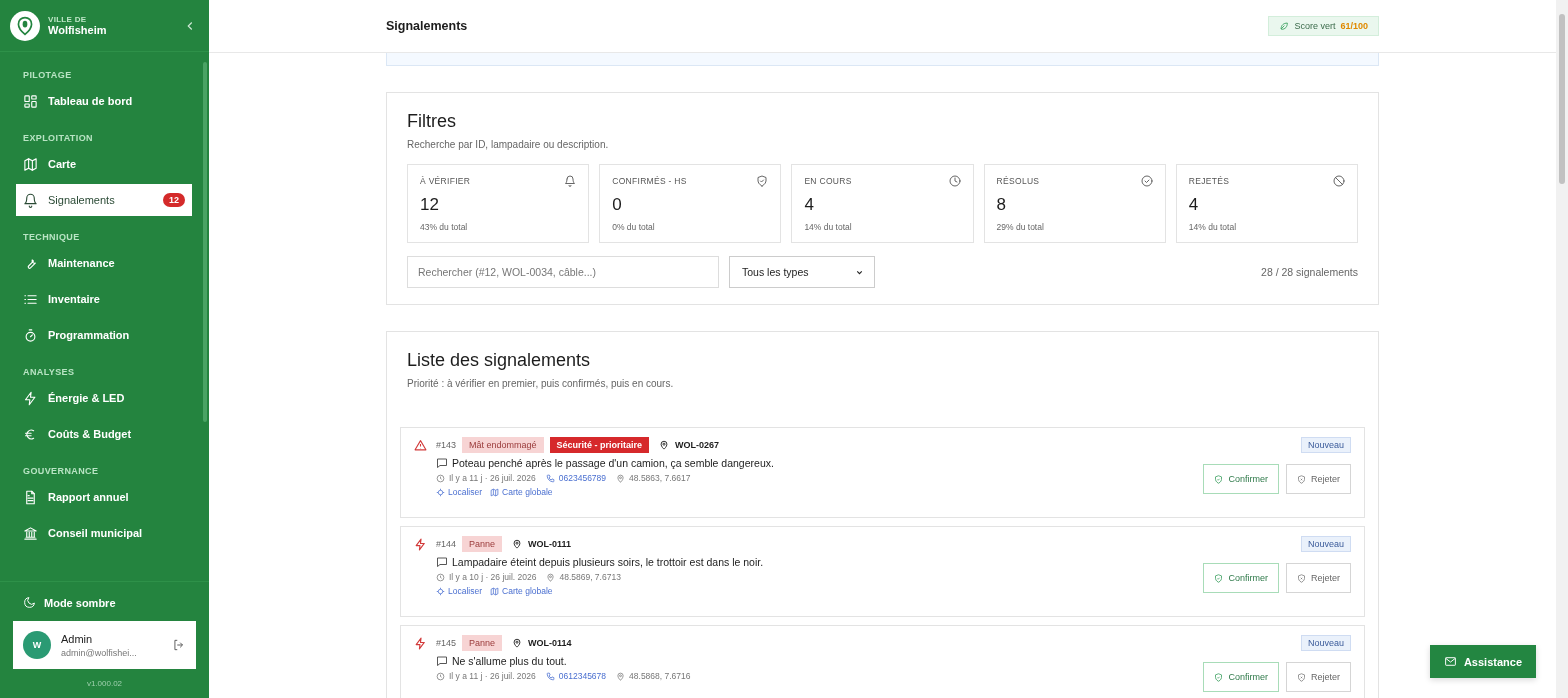 The width and height of the screenshot is (1568, 698). I want to click on stat-card: RÉSOLUS 8 29% du total, so click(1074, 203).